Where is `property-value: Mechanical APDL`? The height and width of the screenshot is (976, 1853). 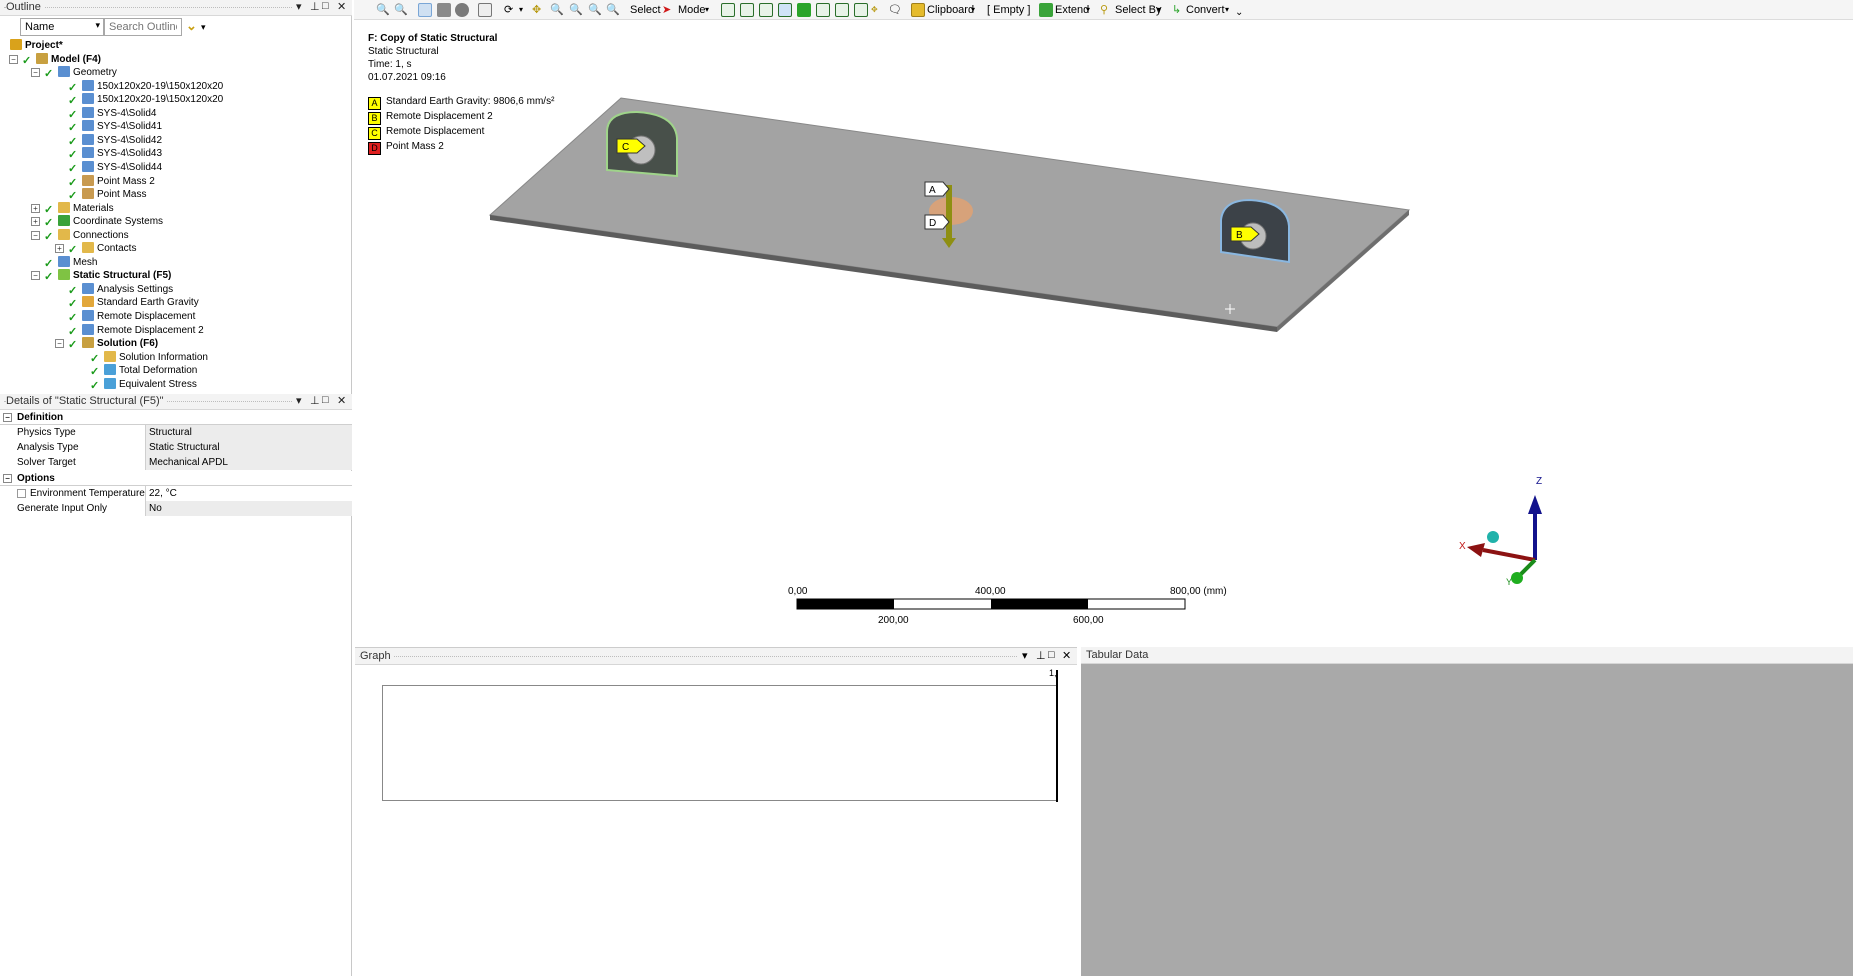 property-value: Mechanical APDL is located at coordinates (249, 462).